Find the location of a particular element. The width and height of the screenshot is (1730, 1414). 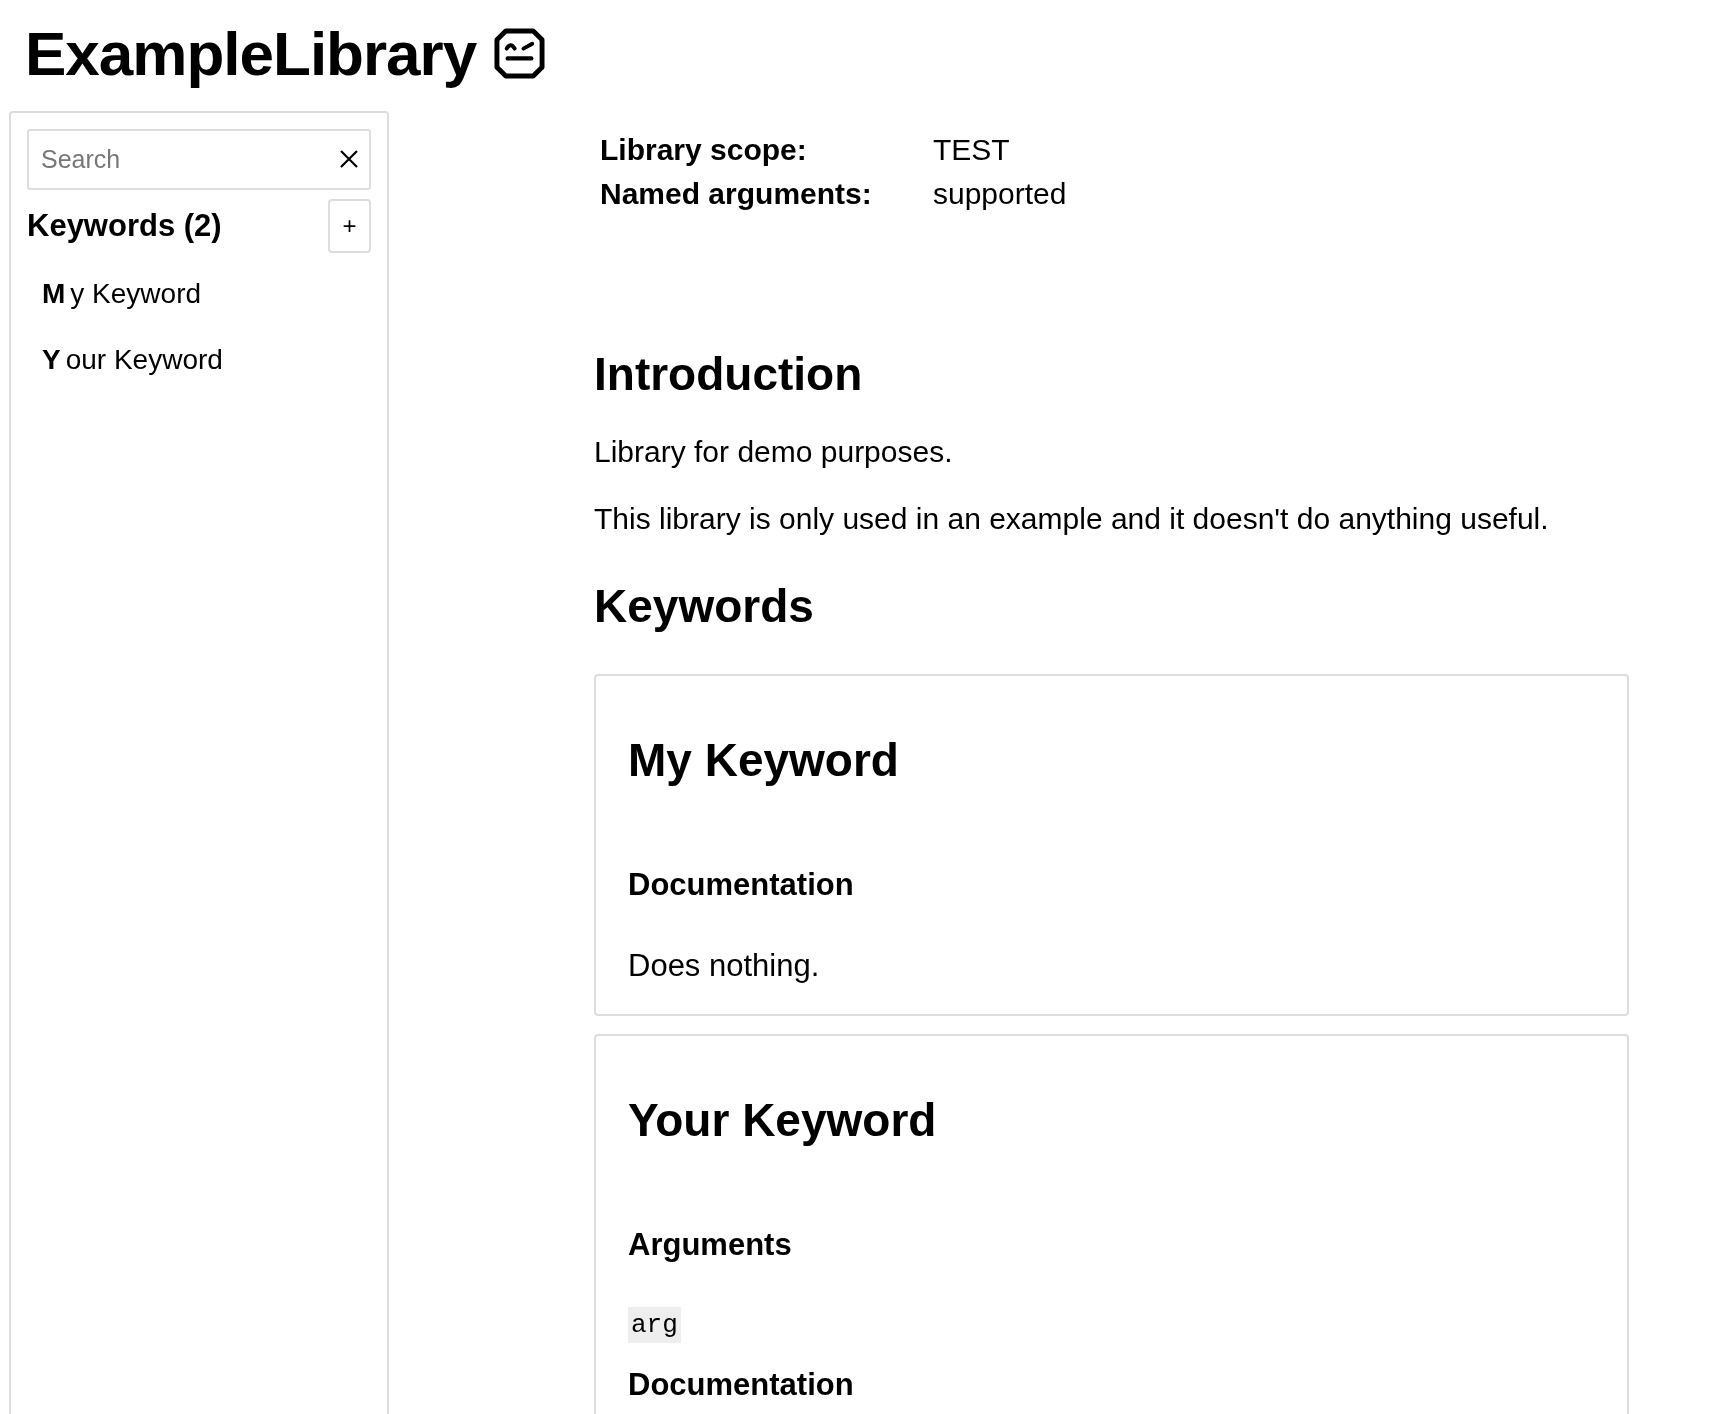

section-heading: Keywords is located at coordinates (704, 606).